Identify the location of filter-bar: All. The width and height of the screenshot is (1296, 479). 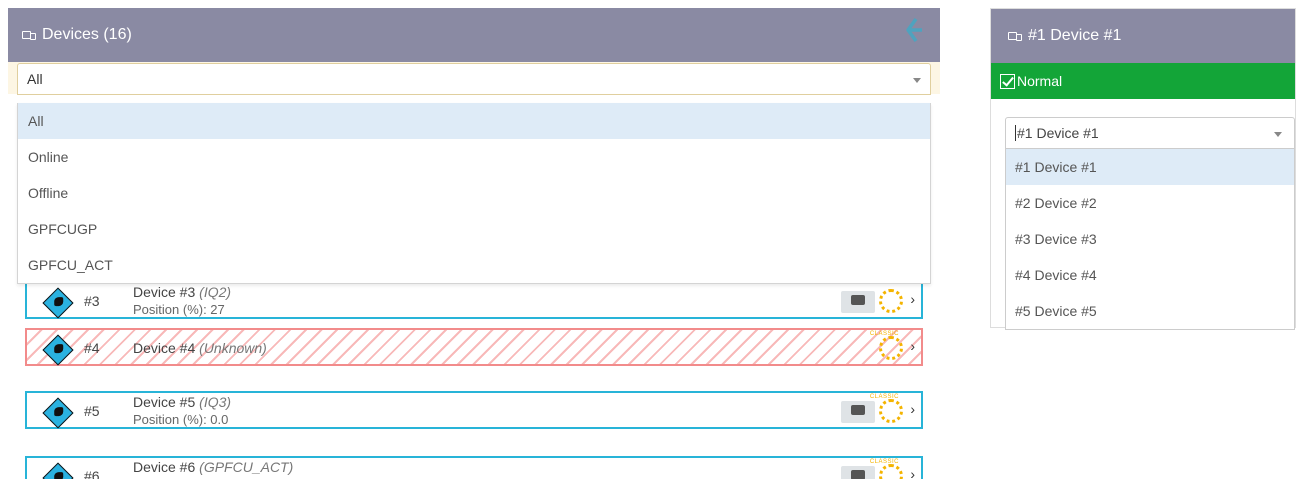
(474, 78).